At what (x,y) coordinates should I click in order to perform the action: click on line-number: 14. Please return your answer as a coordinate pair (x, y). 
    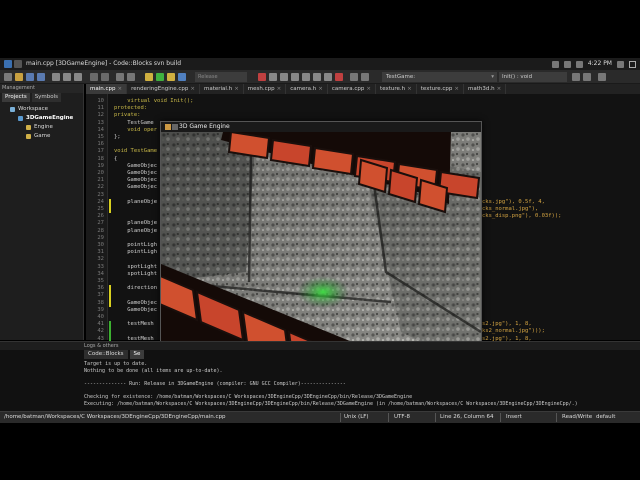
    Looking at the image, I should click on (100, 129).